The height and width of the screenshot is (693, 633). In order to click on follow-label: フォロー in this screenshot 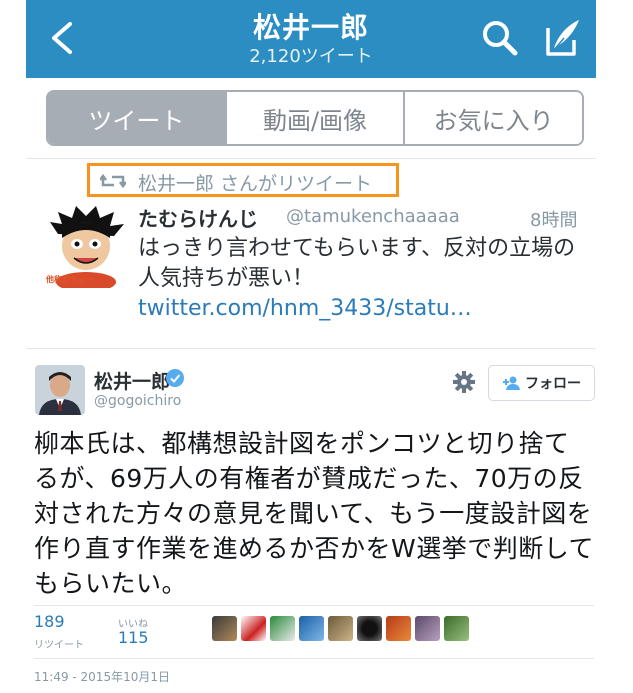, I will do `click(553, 384)`.